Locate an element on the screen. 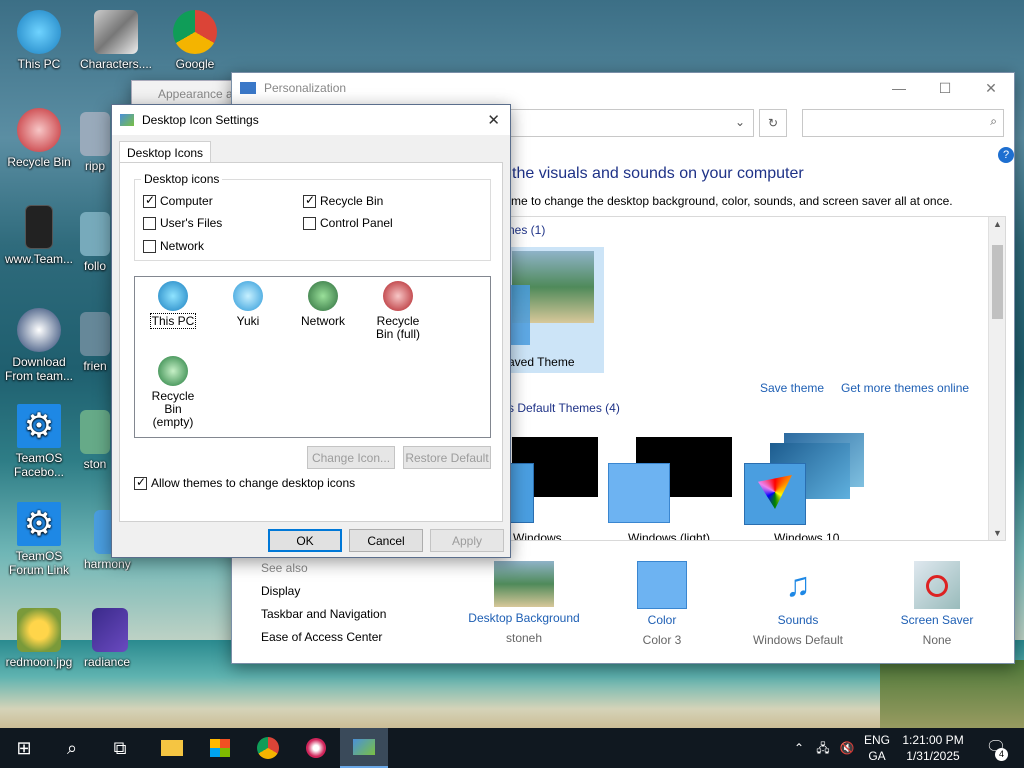 This screenshot has height=768, width=1024. appearance-window: Appearance a is located at coordinates (186, 93).